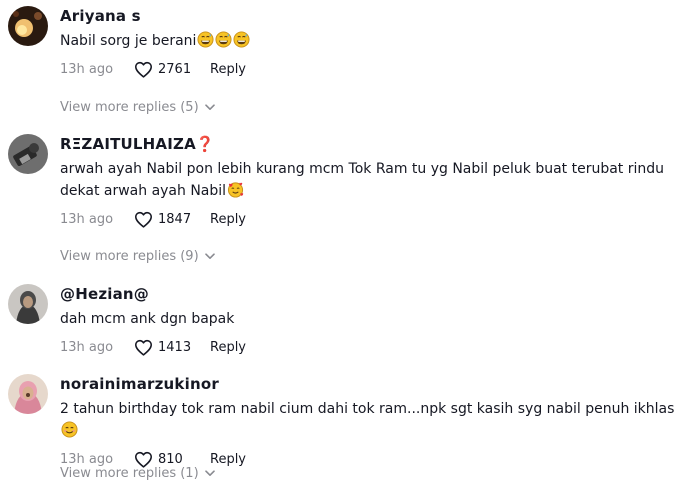  What do you see at coordinates (373, 219) in the screenshot?
I see `comment-meta: 13h ago 1847 Reply` at bounding box center [373, 219].